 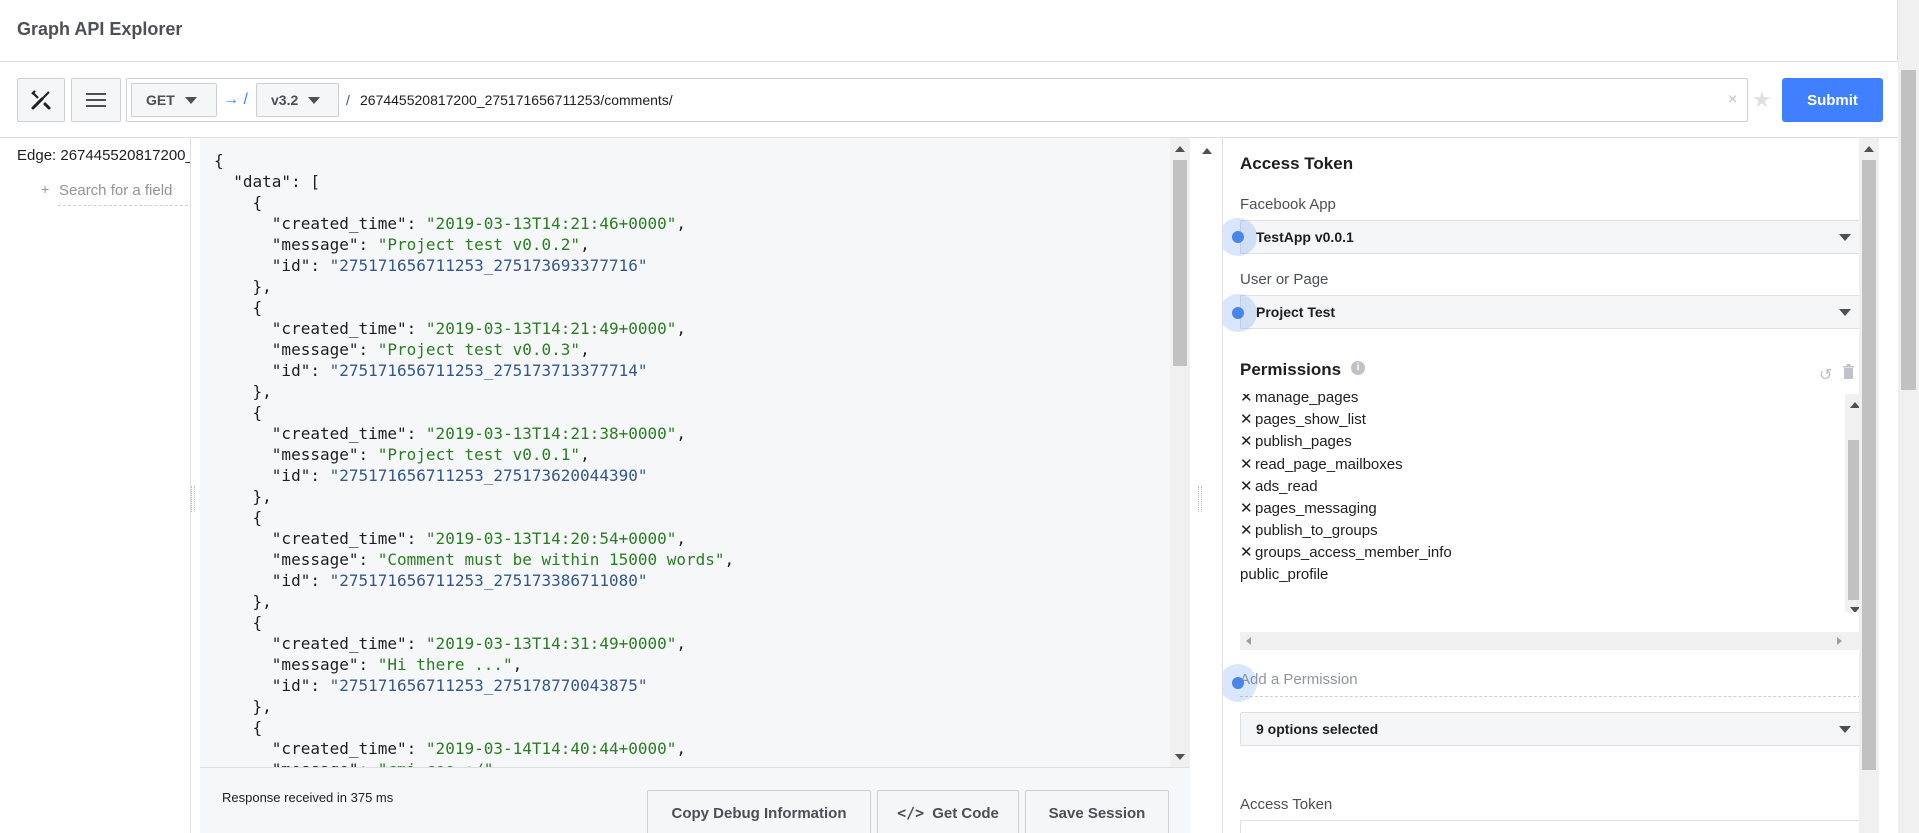 I want to click on permission-item: ✕ publish_to_groups, so click(x=1309, y=530).